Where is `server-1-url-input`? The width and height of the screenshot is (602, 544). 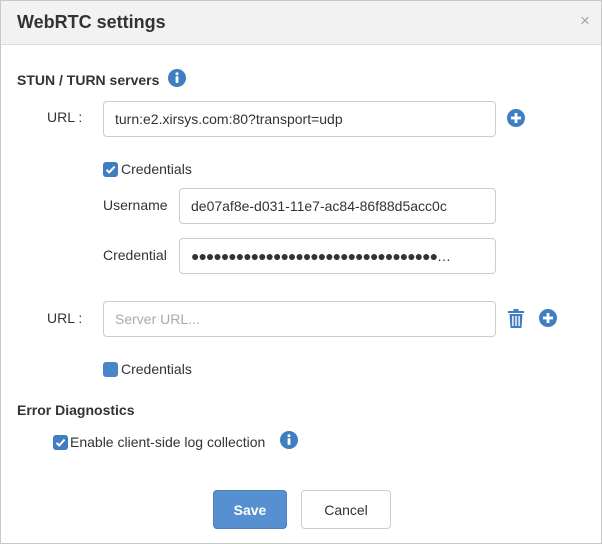
server-1-url-input is located at coordinates (299, 119).